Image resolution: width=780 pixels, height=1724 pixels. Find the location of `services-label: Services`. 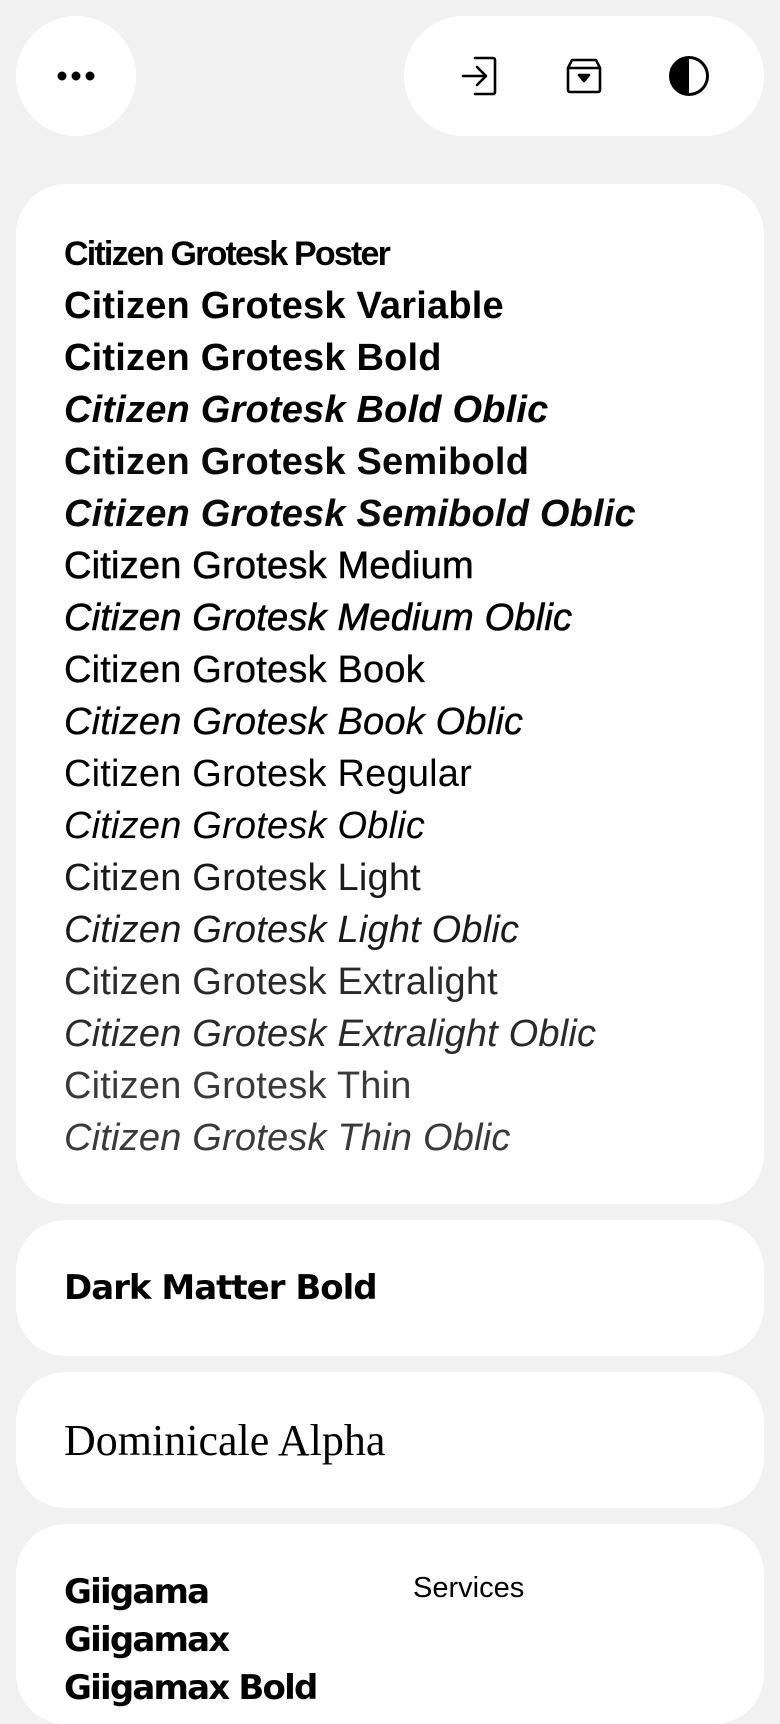

services-label: Services is located at coordinates (469, 1588).